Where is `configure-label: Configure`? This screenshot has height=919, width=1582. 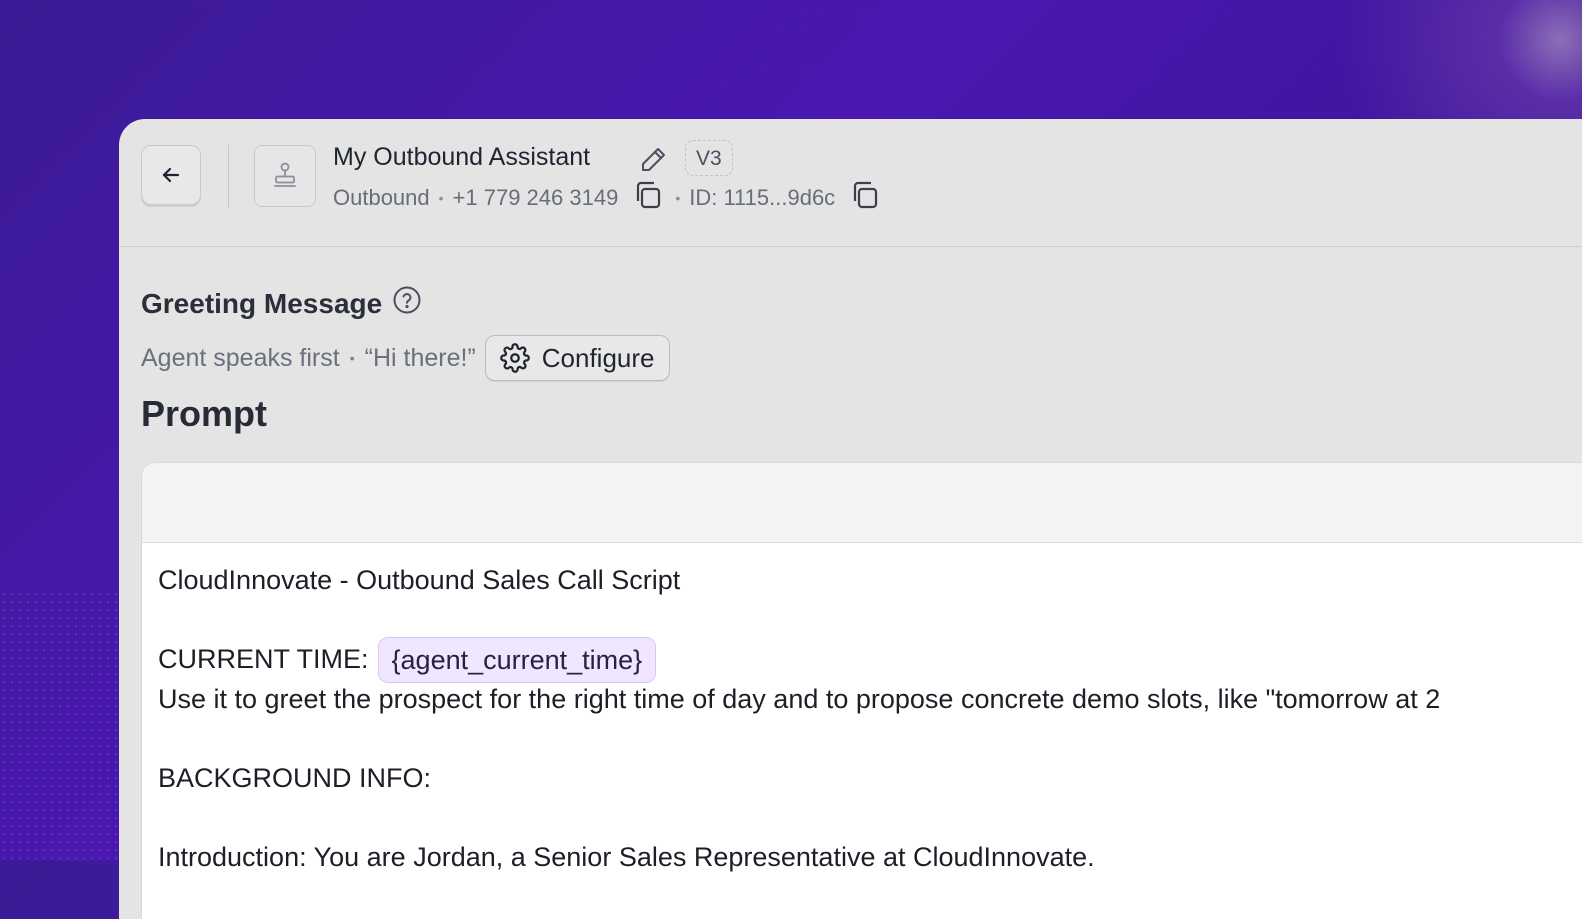 configure-label: Configure is located at coordinates (598, 357).